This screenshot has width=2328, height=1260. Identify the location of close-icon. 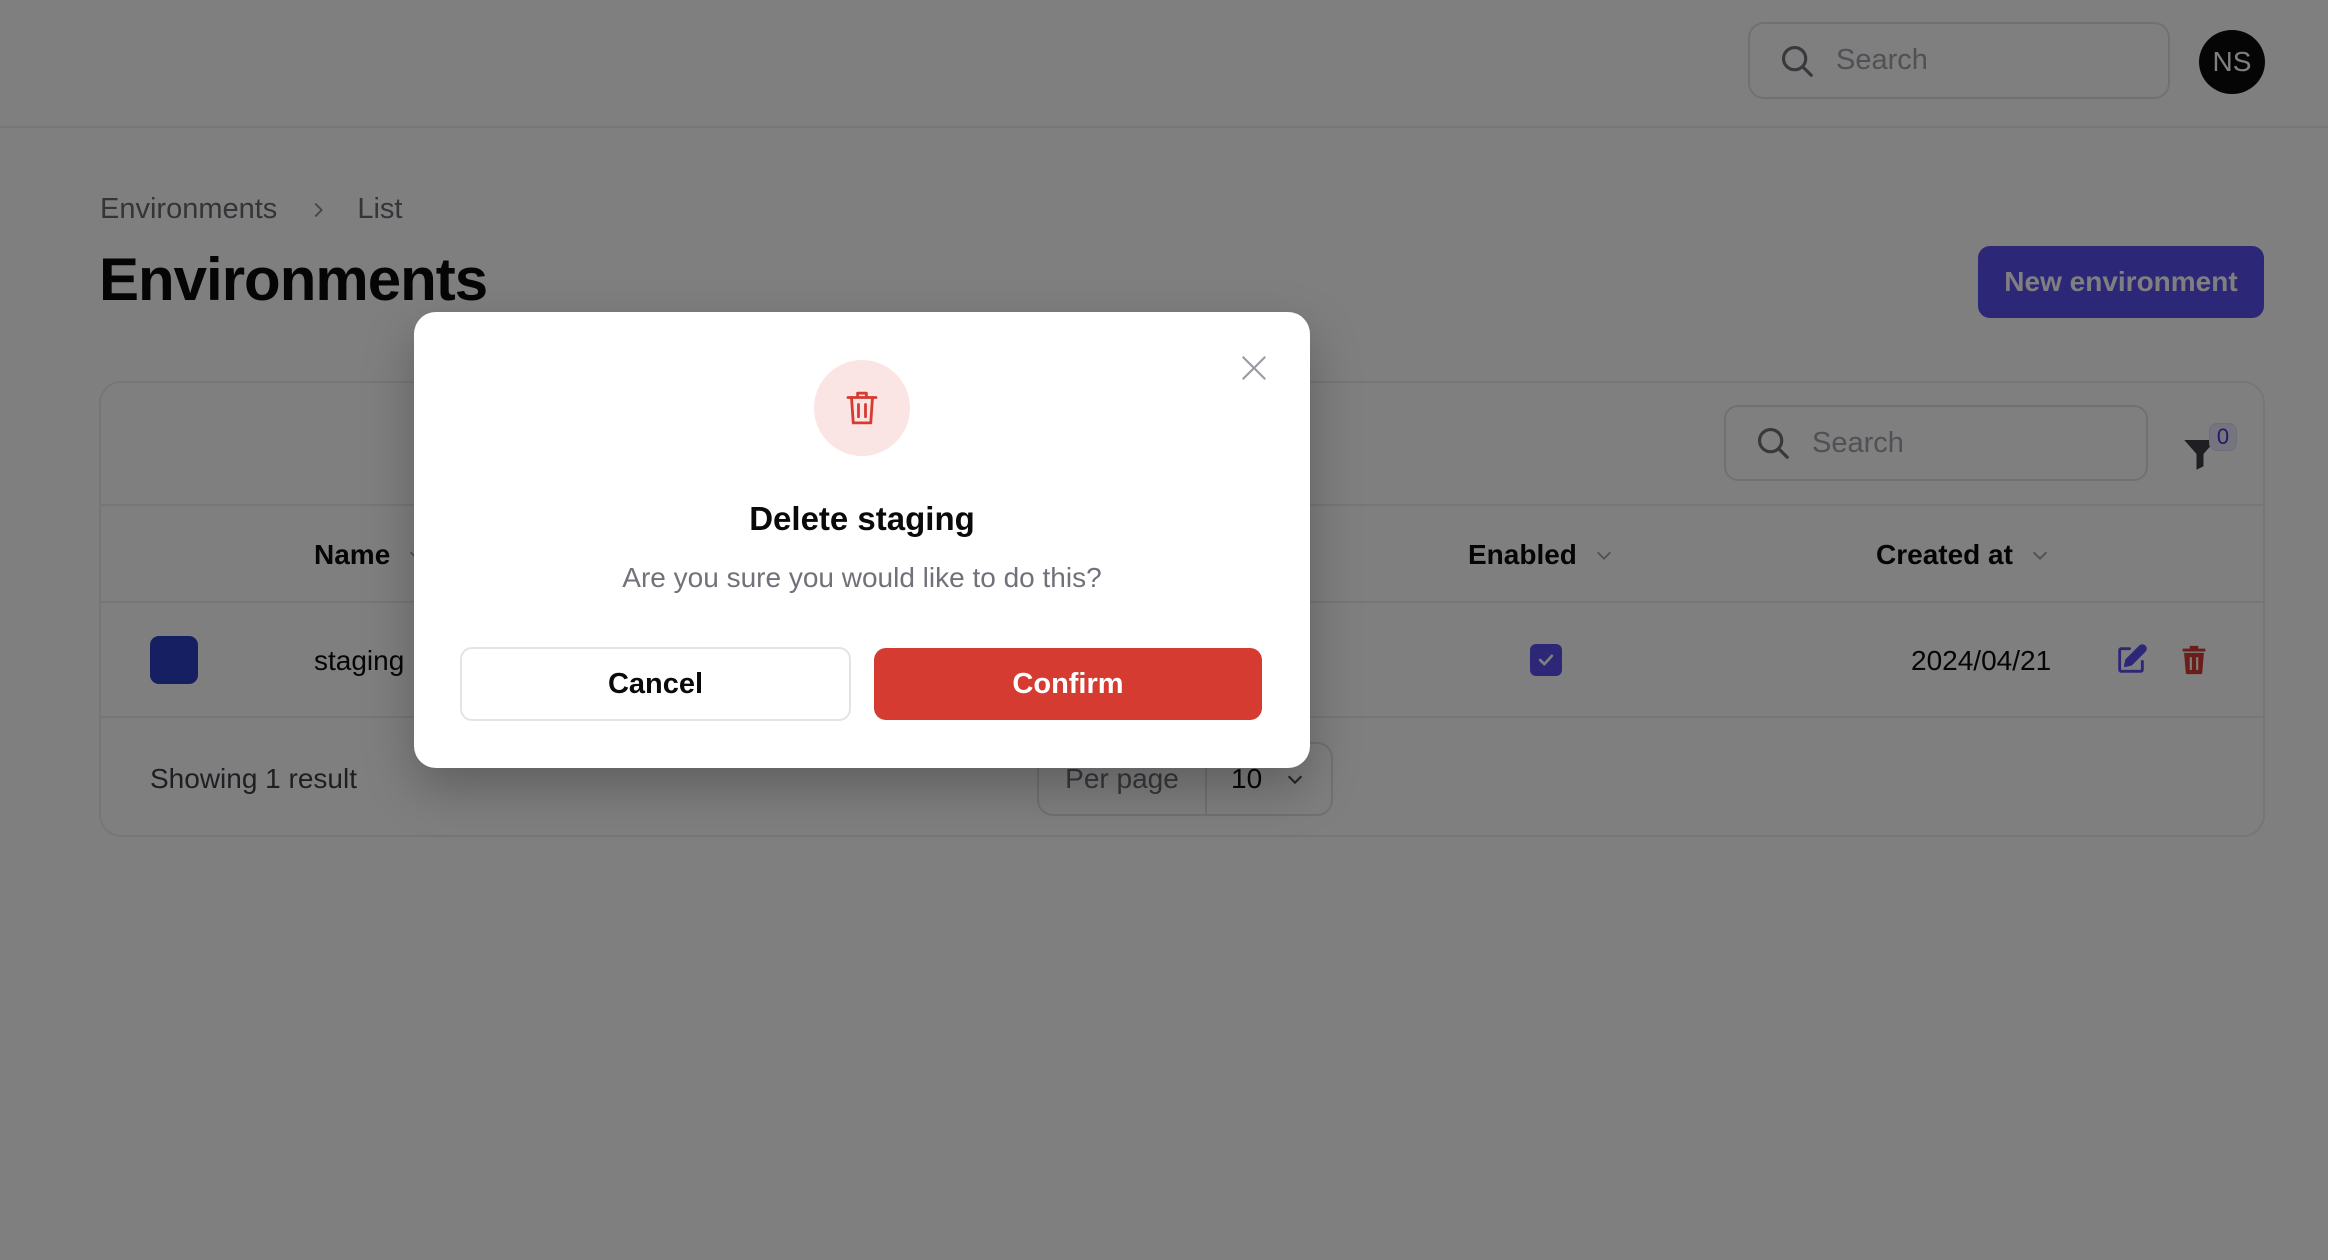
(1254, 368).